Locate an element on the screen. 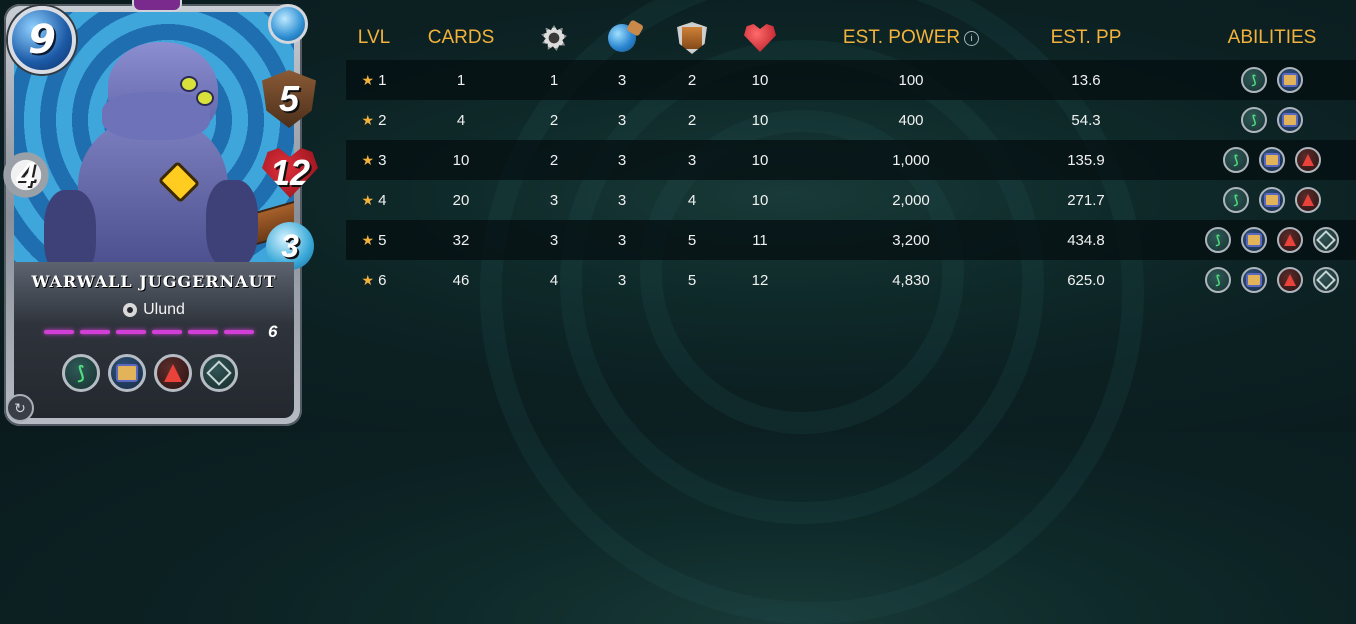  card-abilities: ⟆ is located at coordinates (150, 373).